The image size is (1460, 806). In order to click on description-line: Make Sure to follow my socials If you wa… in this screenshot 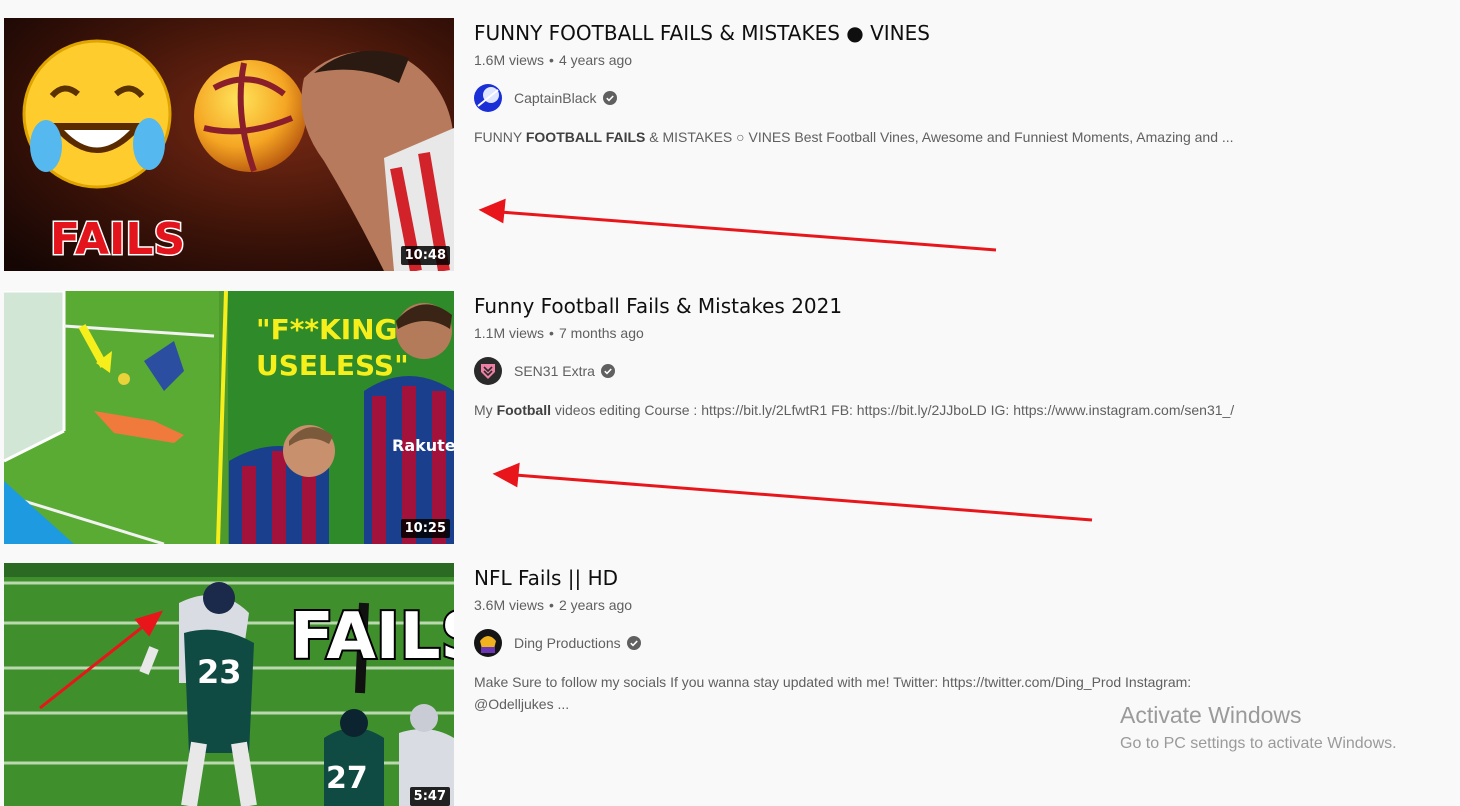, I will do `click(833, 682)`.